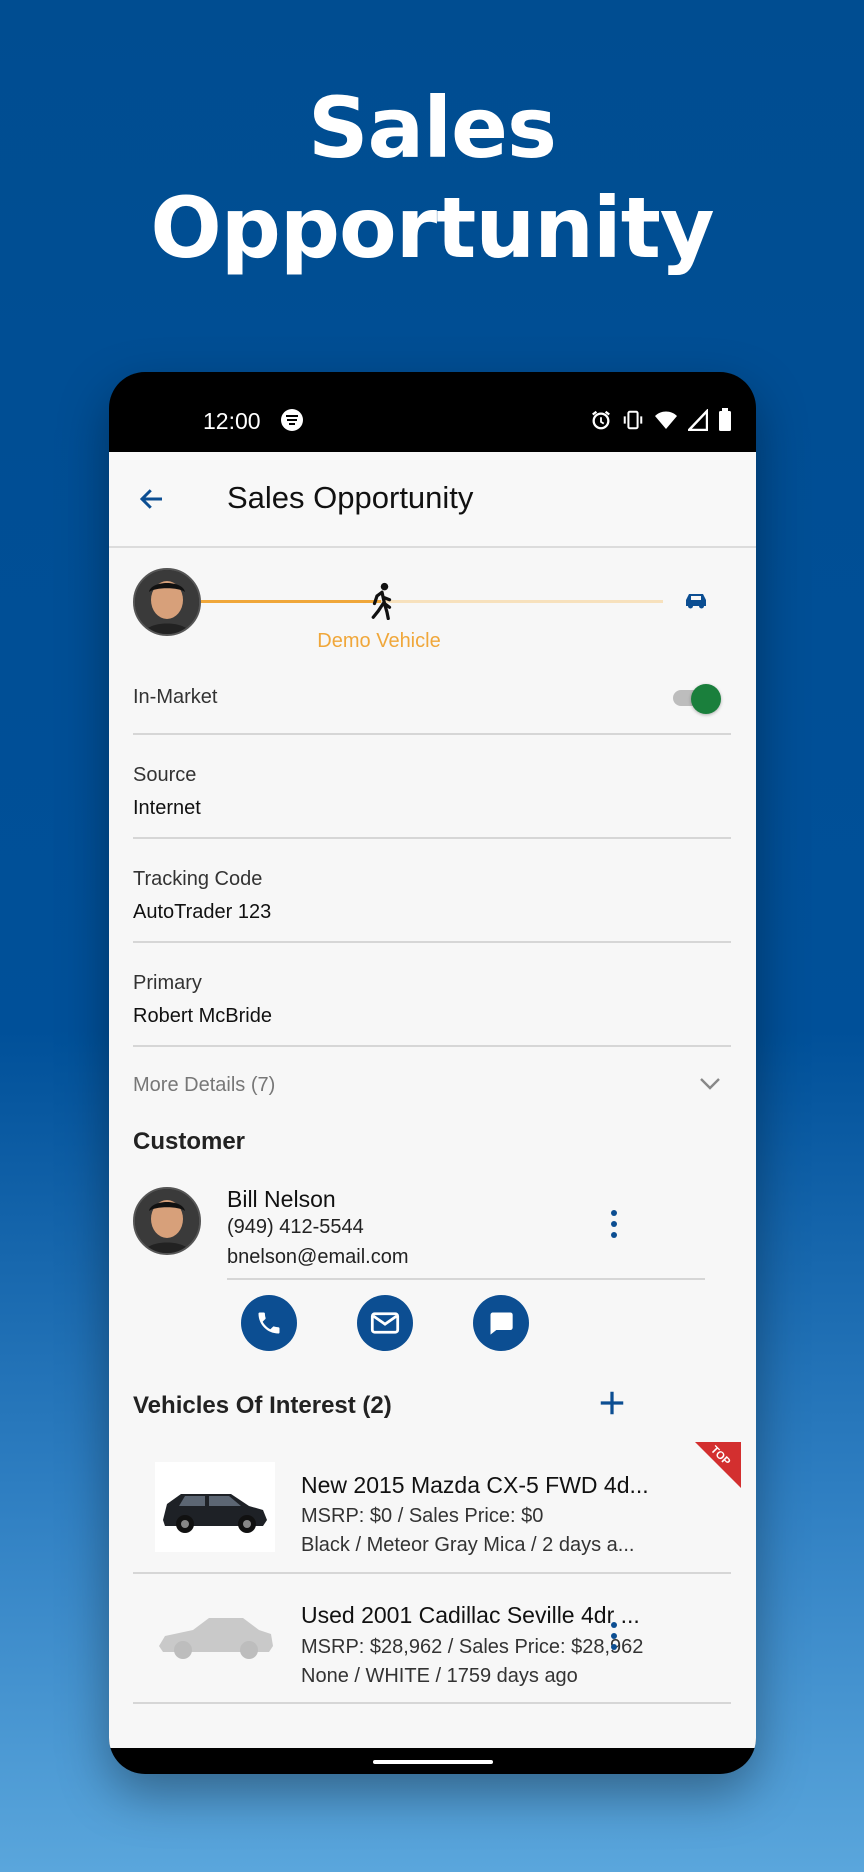 Image resolution: width=864 pixels, height=1872 pixels. Describe the element at coordinates (432, 128) in the screenshot. I see `hero-title-line1: Sales` at that location.